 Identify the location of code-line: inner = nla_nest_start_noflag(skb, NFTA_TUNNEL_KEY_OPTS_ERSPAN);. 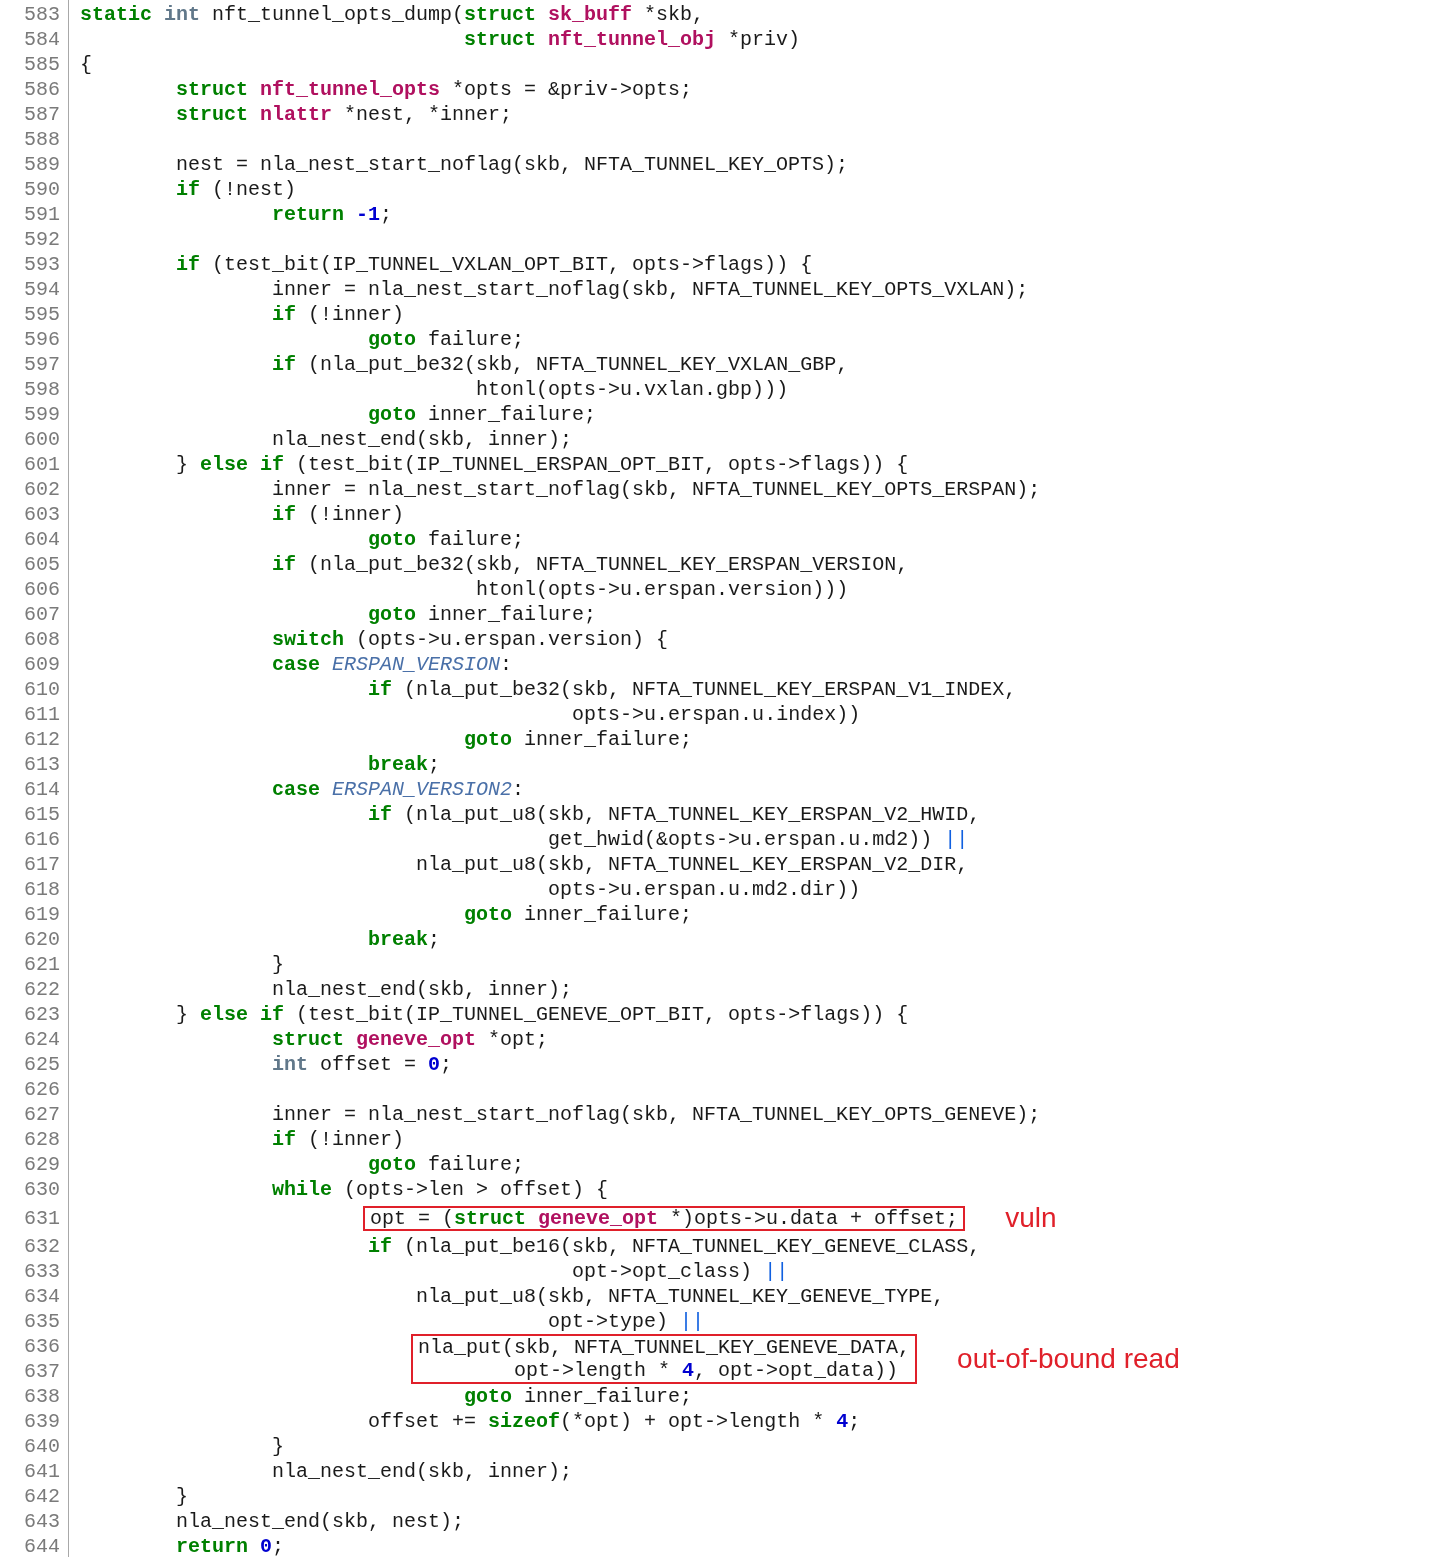
(656, 489).